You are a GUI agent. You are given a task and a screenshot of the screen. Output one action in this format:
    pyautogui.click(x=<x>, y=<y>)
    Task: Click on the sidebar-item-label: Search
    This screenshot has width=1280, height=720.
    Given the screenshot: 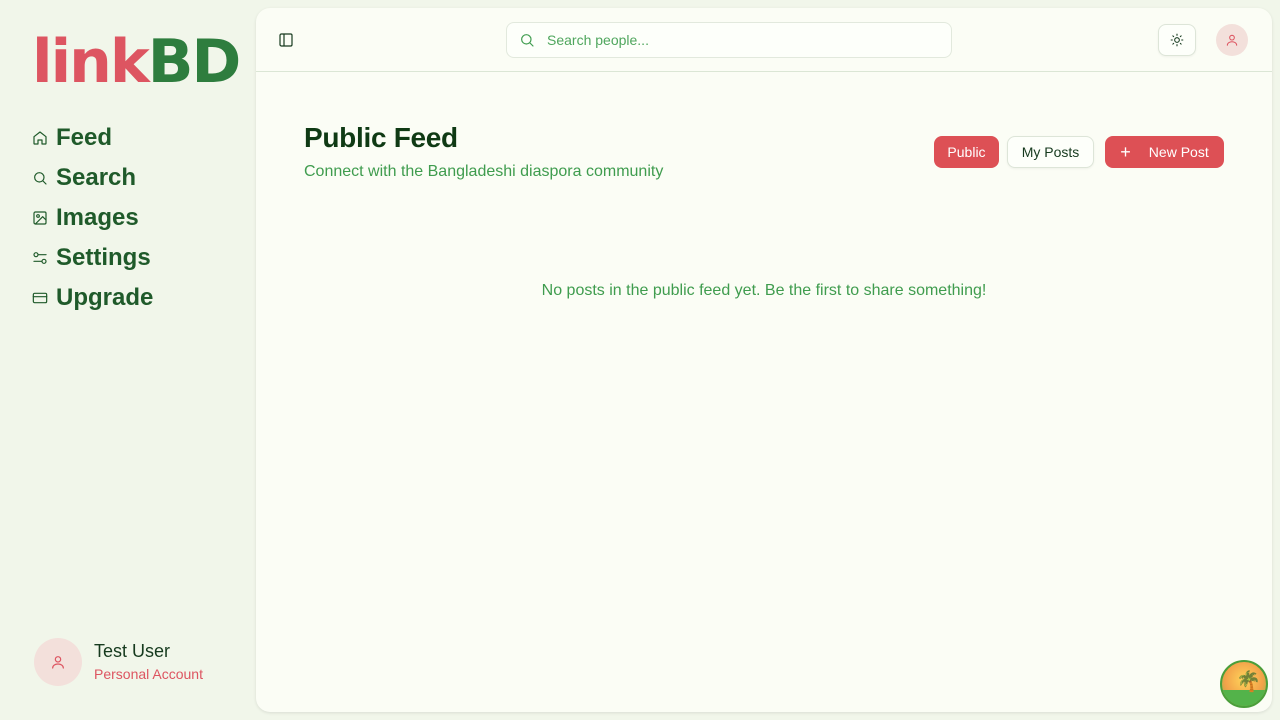 What is the action you would take?
    pyautogui.click(x=96, y=177)
    